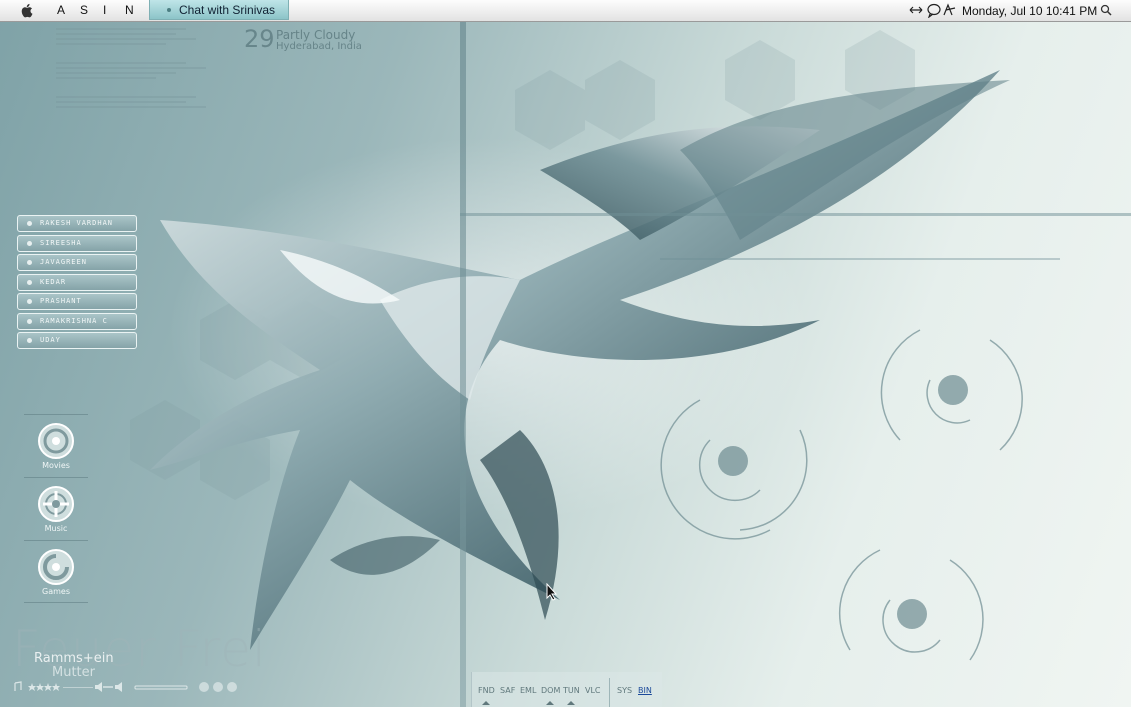 Image resolution: width=1131 pixels, height=707 pixels. I want to click on shelf-item-tun: TUN, so click(571, 690).